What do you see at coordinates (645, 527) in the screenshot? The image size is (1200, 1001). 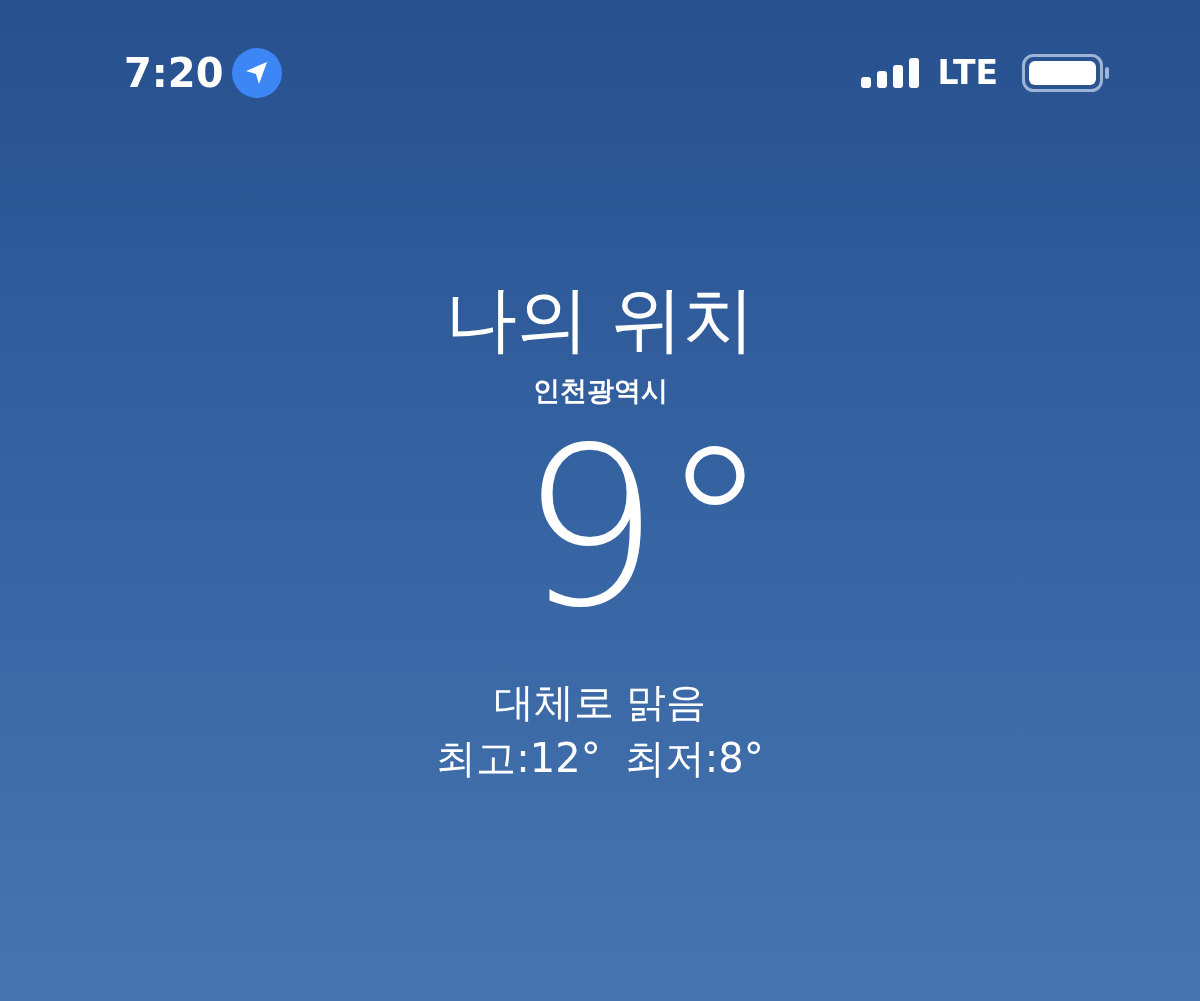 I see `current-temperature: 9°` at bounding box center [645, 527].